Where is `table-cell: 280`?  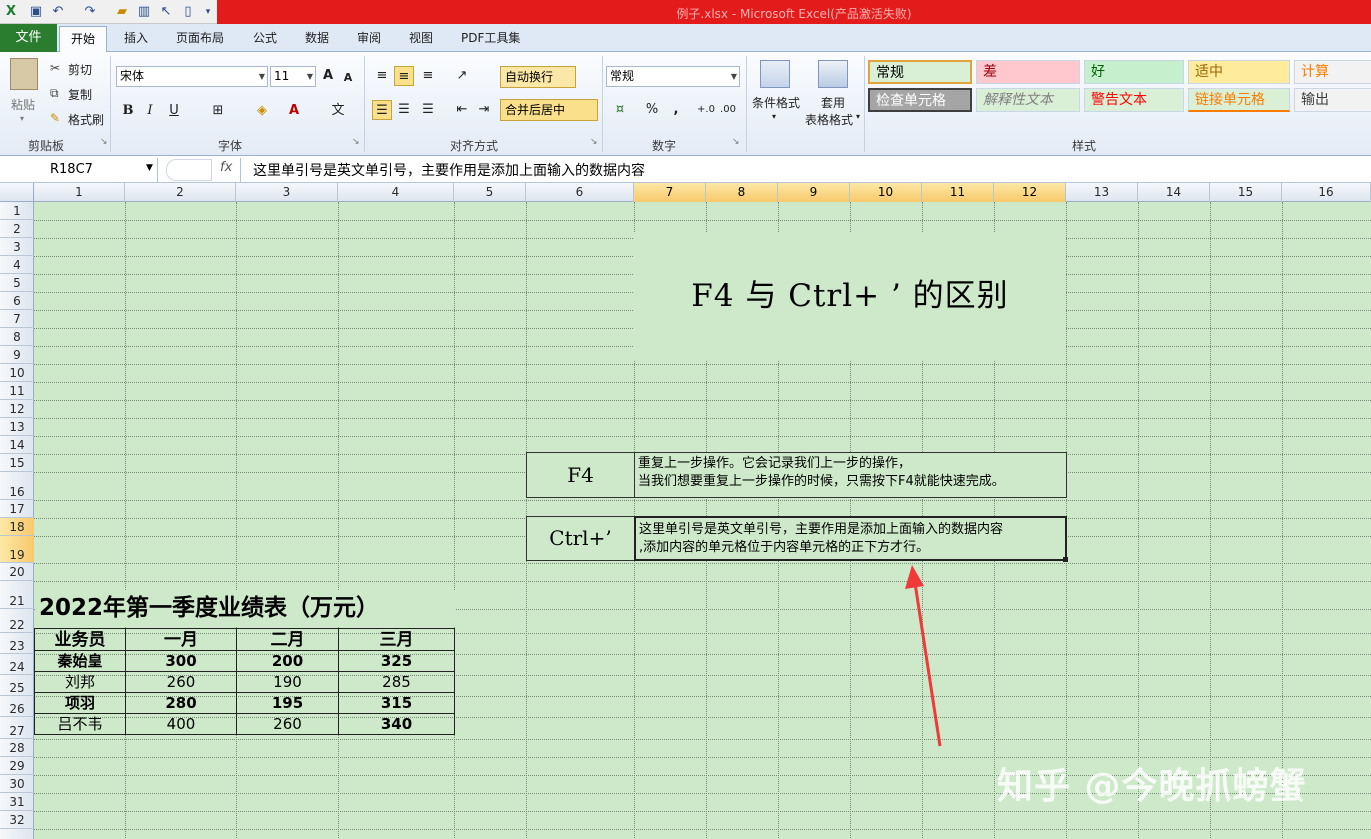 table-cell: 280 is located at coordinates (181, 703).